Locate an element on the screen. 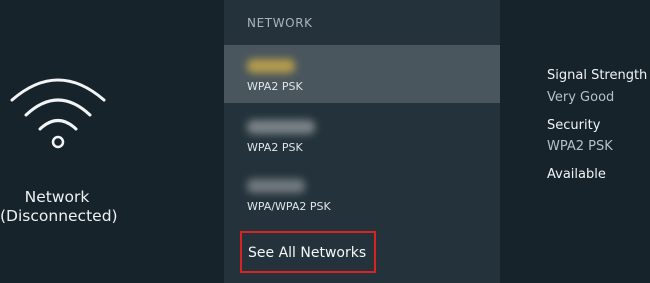 Image resolution: width=650 pixels, height=283 pixels. network-connection-status: Network (Disconnected) is located at coordinates (59, 207).